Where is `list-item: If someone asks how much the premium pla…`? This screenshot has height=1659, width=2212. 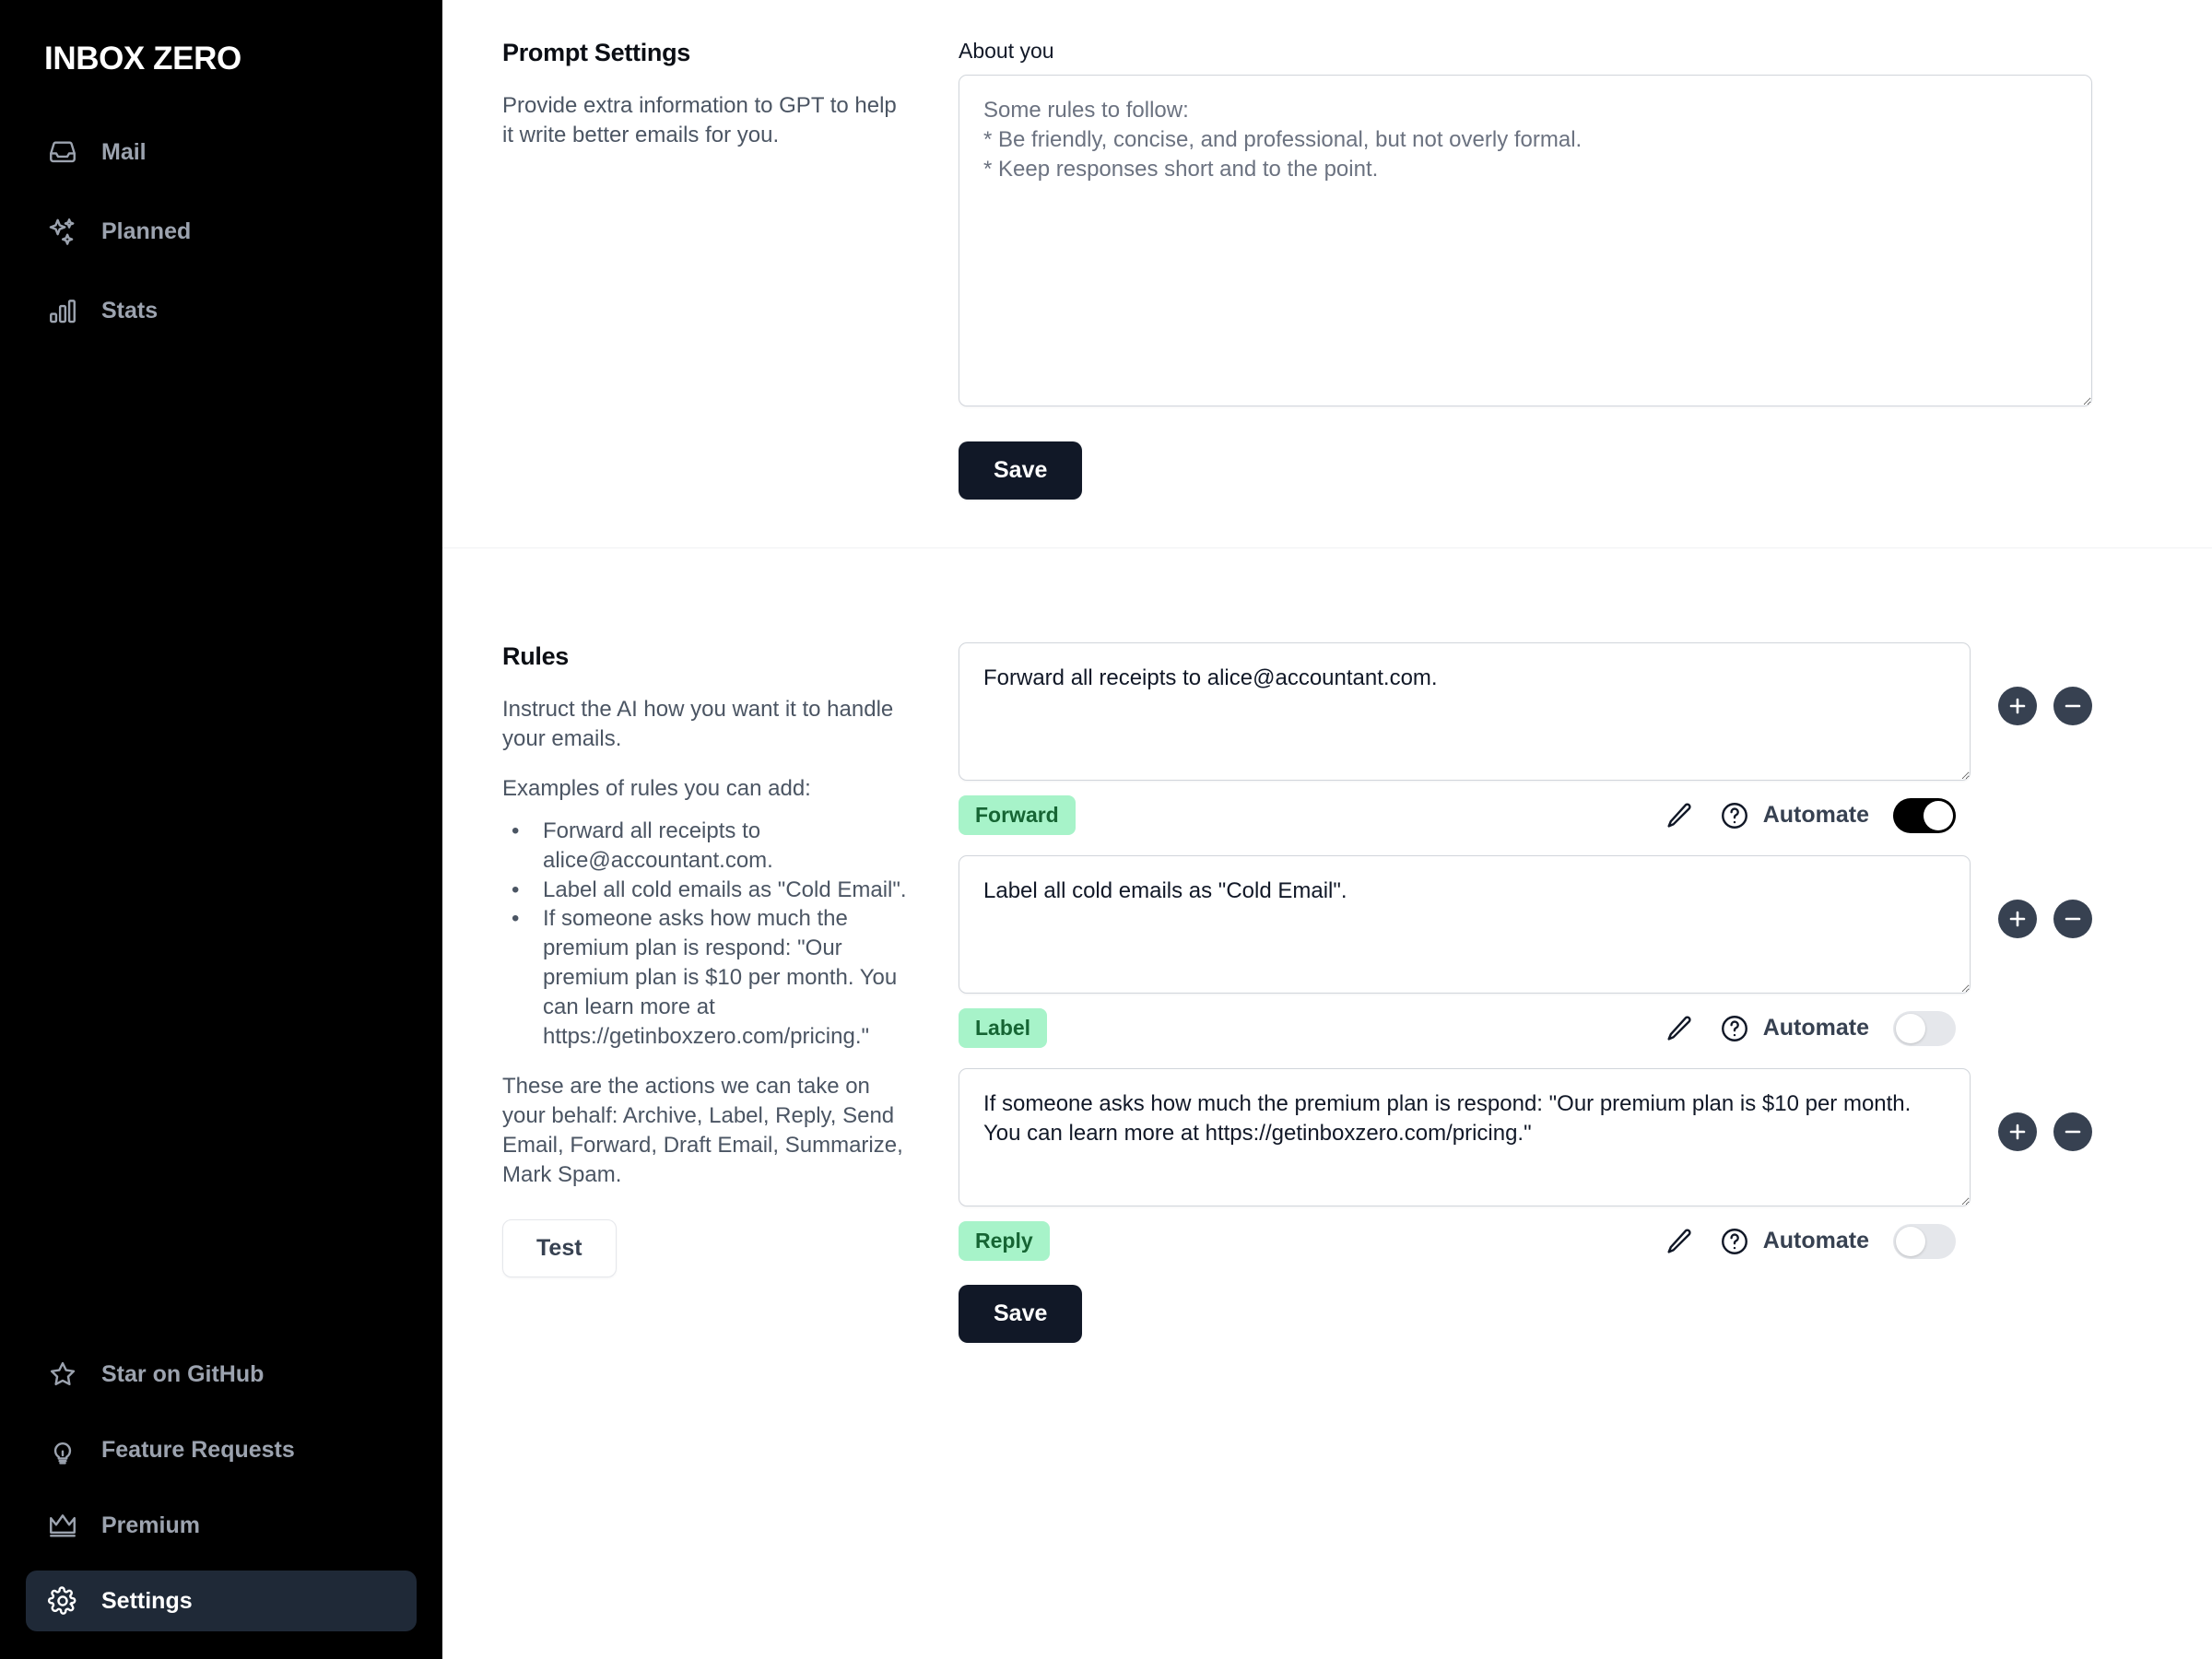 list-item: If someone asks how much the premium pla… is located at coordinates (707, 978).